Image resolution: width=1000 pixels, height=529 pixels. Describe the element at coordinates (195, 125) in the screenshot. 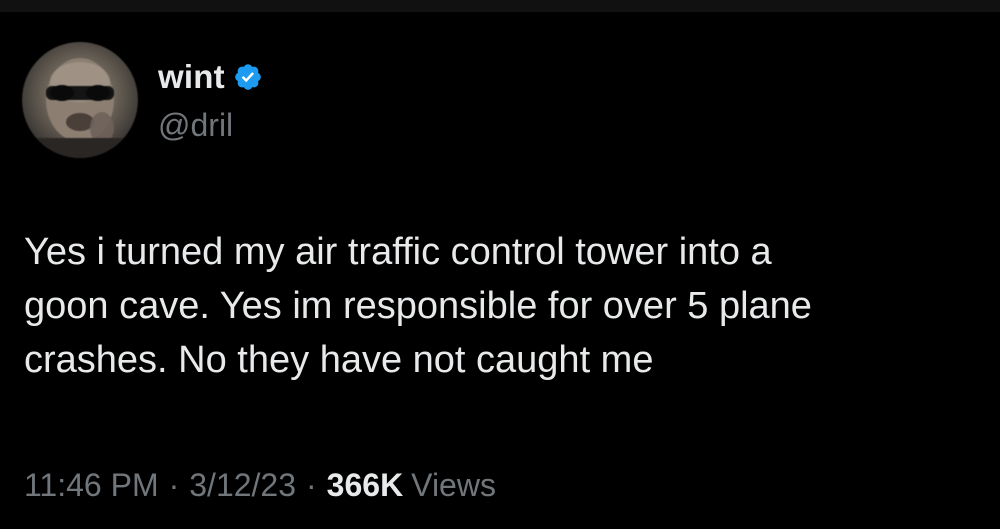

I see `author-handle: @dril` at that location.